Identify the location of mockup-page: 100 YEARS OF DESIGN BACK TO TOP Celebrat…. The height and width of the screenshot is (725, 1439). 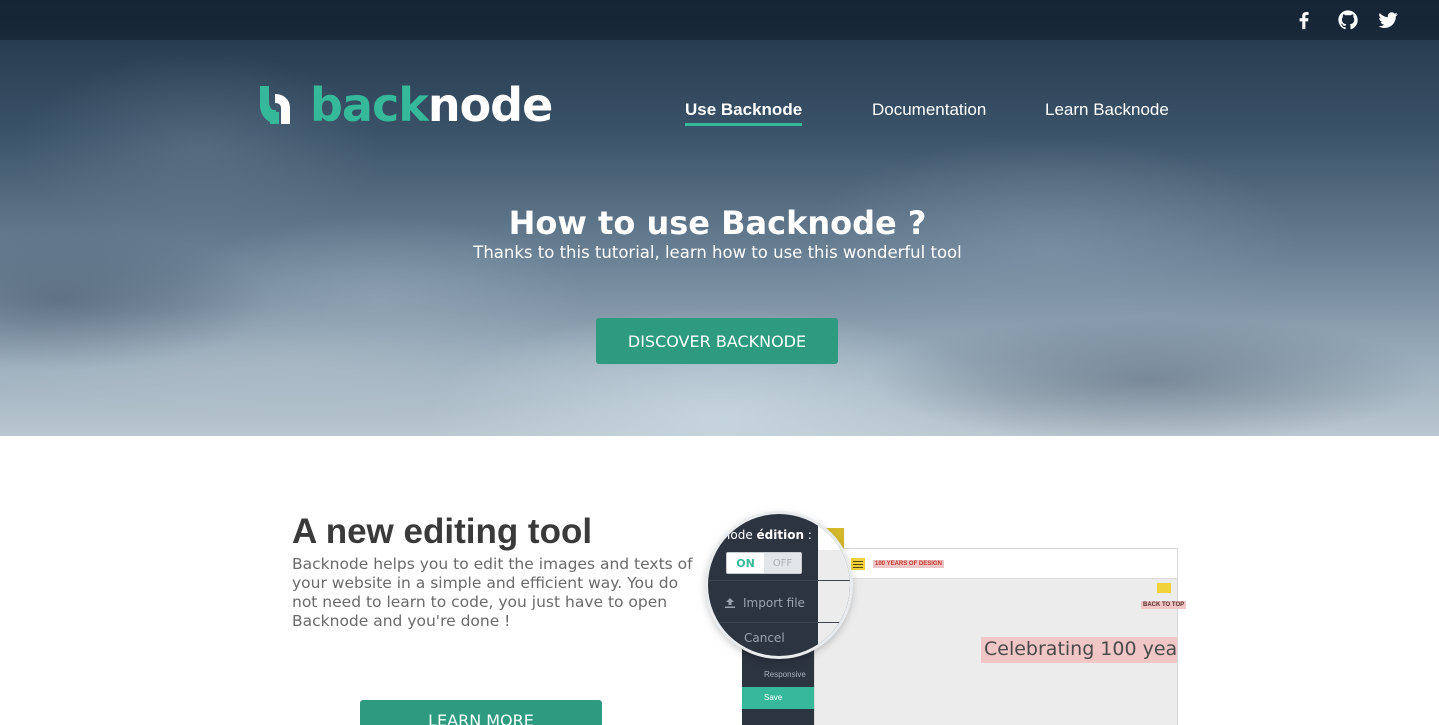
(1000, 636).